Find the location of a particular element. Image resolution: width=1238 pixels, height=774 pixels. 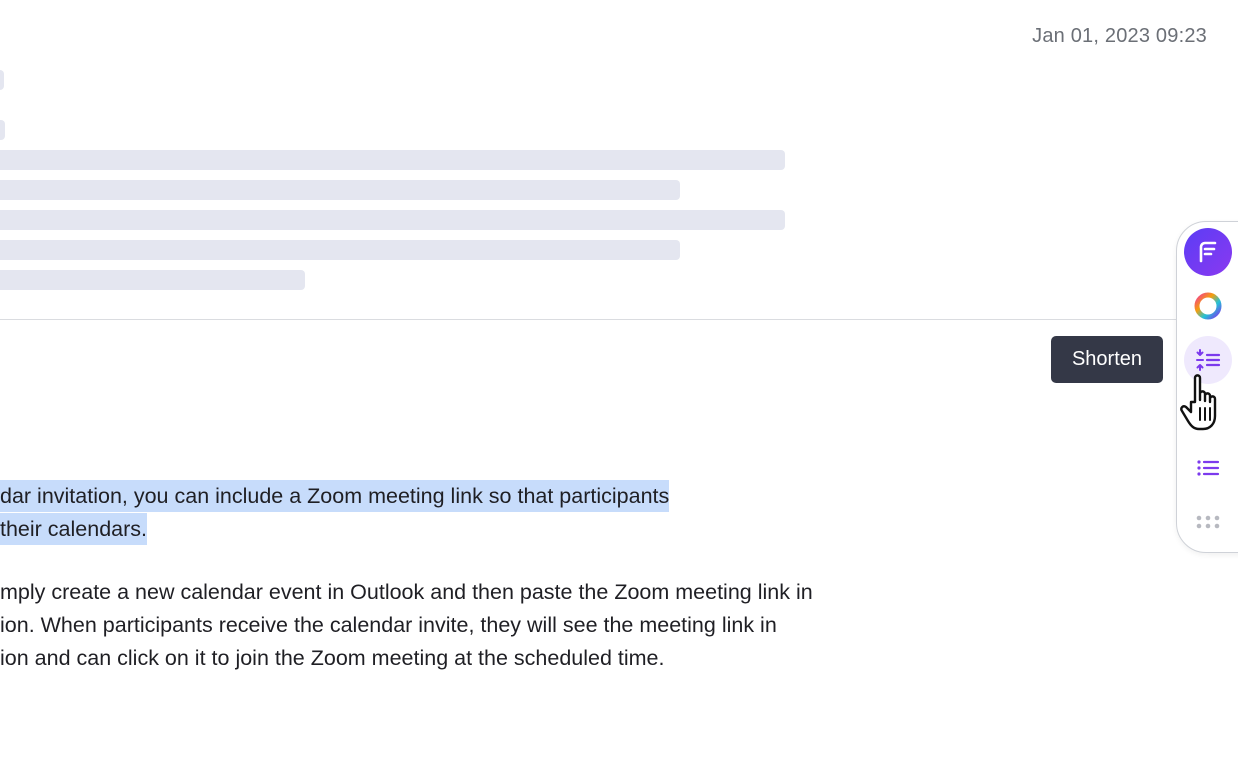

text-line: their calendars. is located at coordinates (73, 529).